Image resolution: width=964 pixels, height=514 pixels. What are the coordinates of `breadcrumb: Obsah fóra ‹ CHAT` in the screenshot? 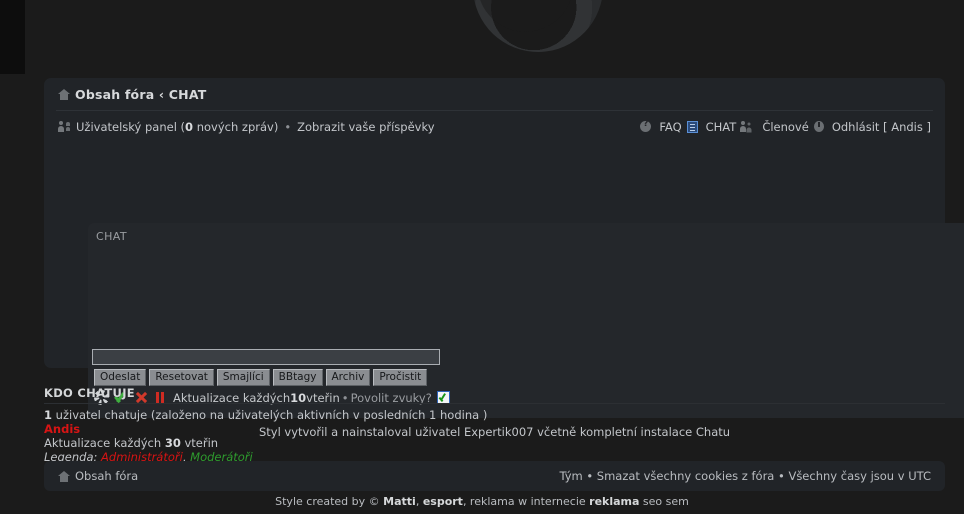 It's located at (494, 94).